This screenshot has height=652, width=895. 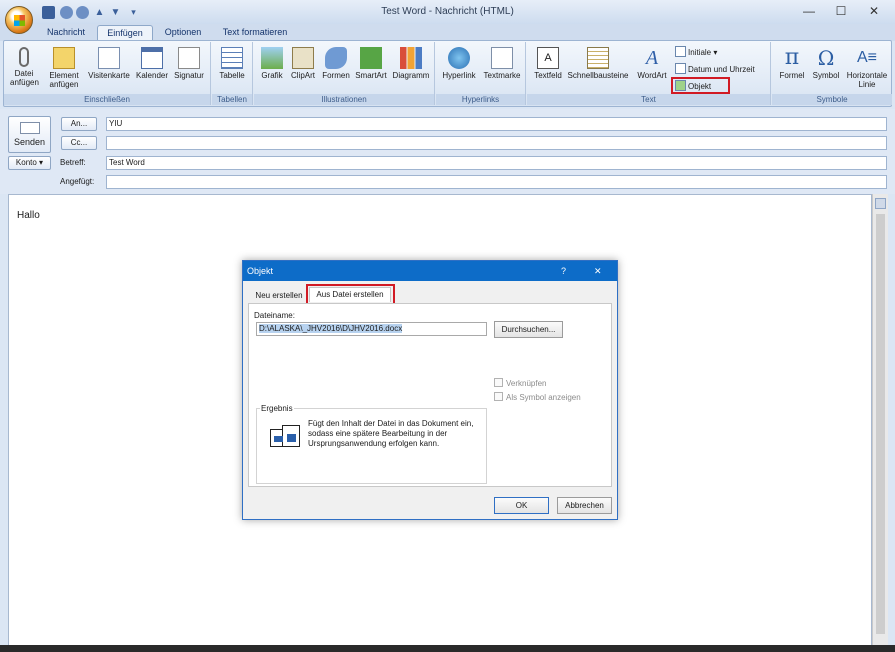 I want to click on calendar-icon, so click(x=152, y=58).